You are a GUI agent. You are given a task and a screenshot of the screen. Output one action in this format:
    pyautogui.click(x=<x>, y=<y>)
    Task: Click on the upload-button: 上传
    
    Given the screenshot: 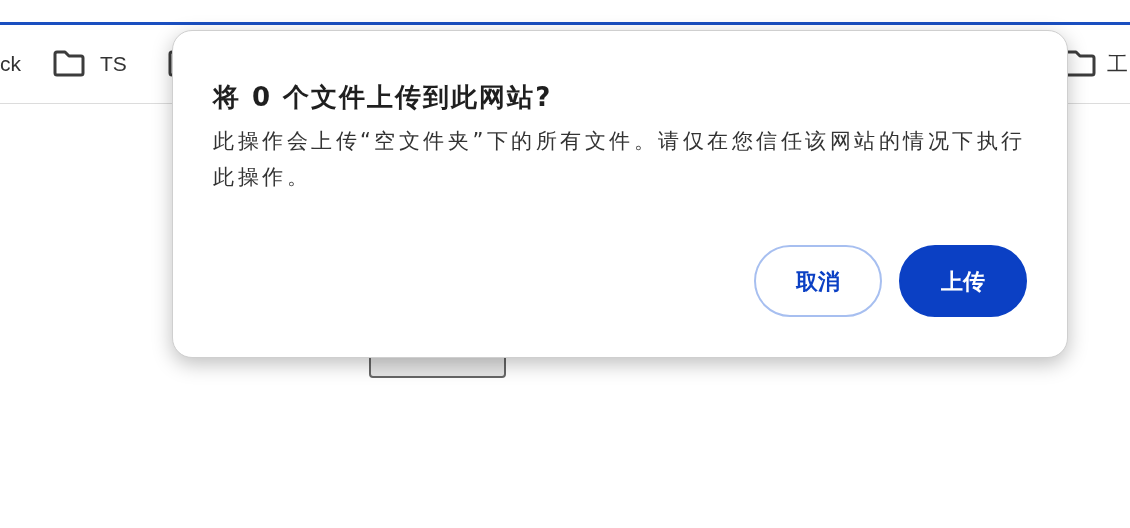 What is the action you would take?
    pyautogui.click(x=963, y=281)
    